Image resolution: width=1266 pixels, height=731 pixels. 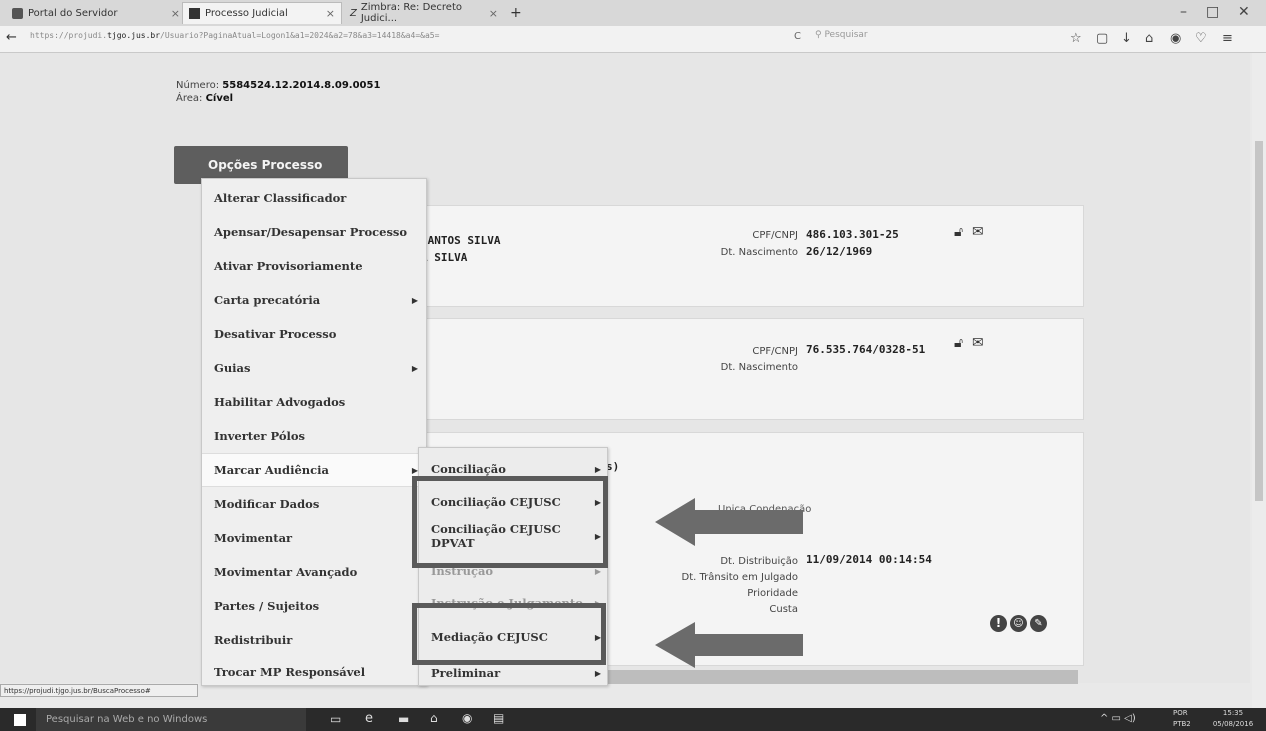 What do you see at coordinates (314, 504) in the screenshot?
I see `menu-item-modificar-dados: Modificar Dados` at bounding box center [314, 504].